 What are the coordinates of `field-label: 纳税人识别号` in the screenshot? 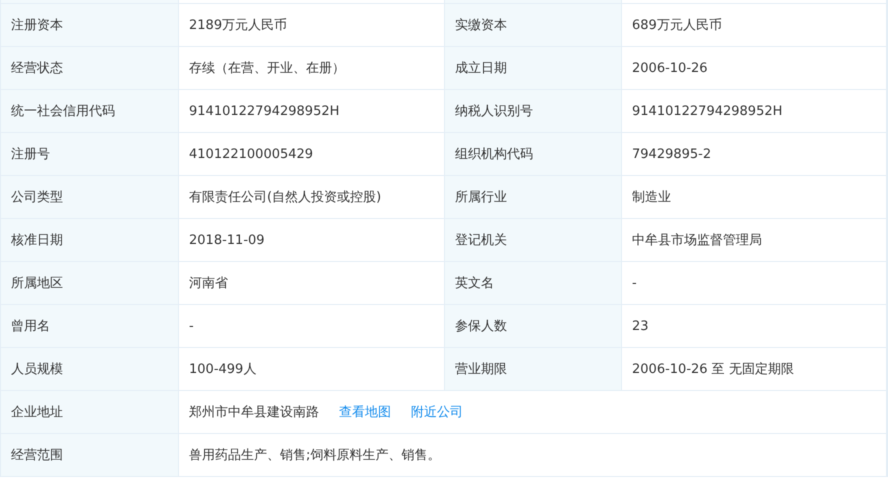 It's located at (533, 111).